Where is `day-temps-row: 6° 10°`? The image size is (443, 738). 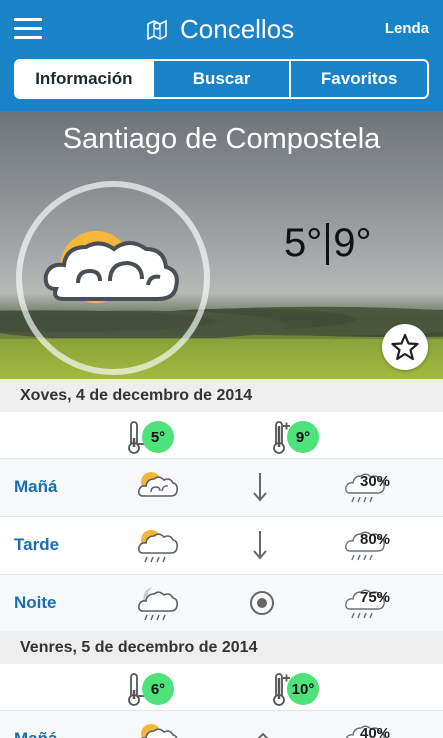
day-temps-row: 6° 10° is located at coordinates (221, 687).